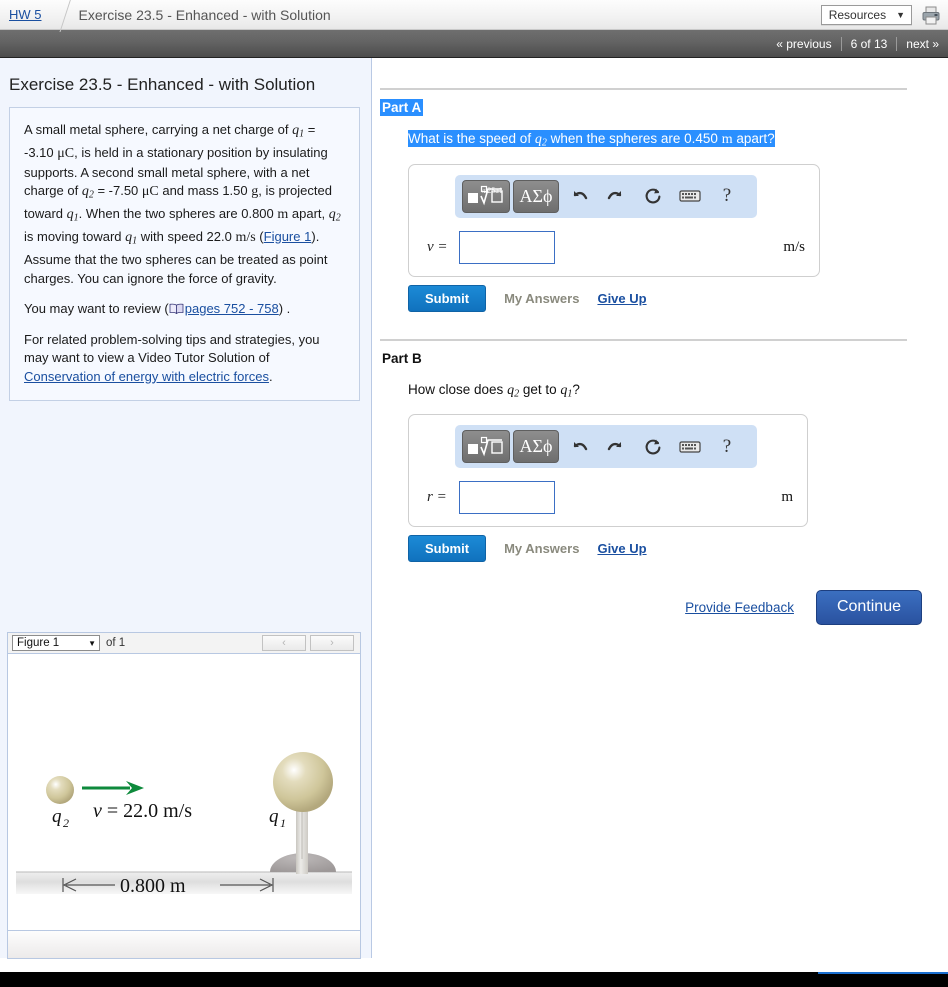 This screenshot has height=987, width=948. What do you see at coordinates (116, 643) in the screenshot?
I see `figure-count-label: of 1` at bounding box center [116, 643].